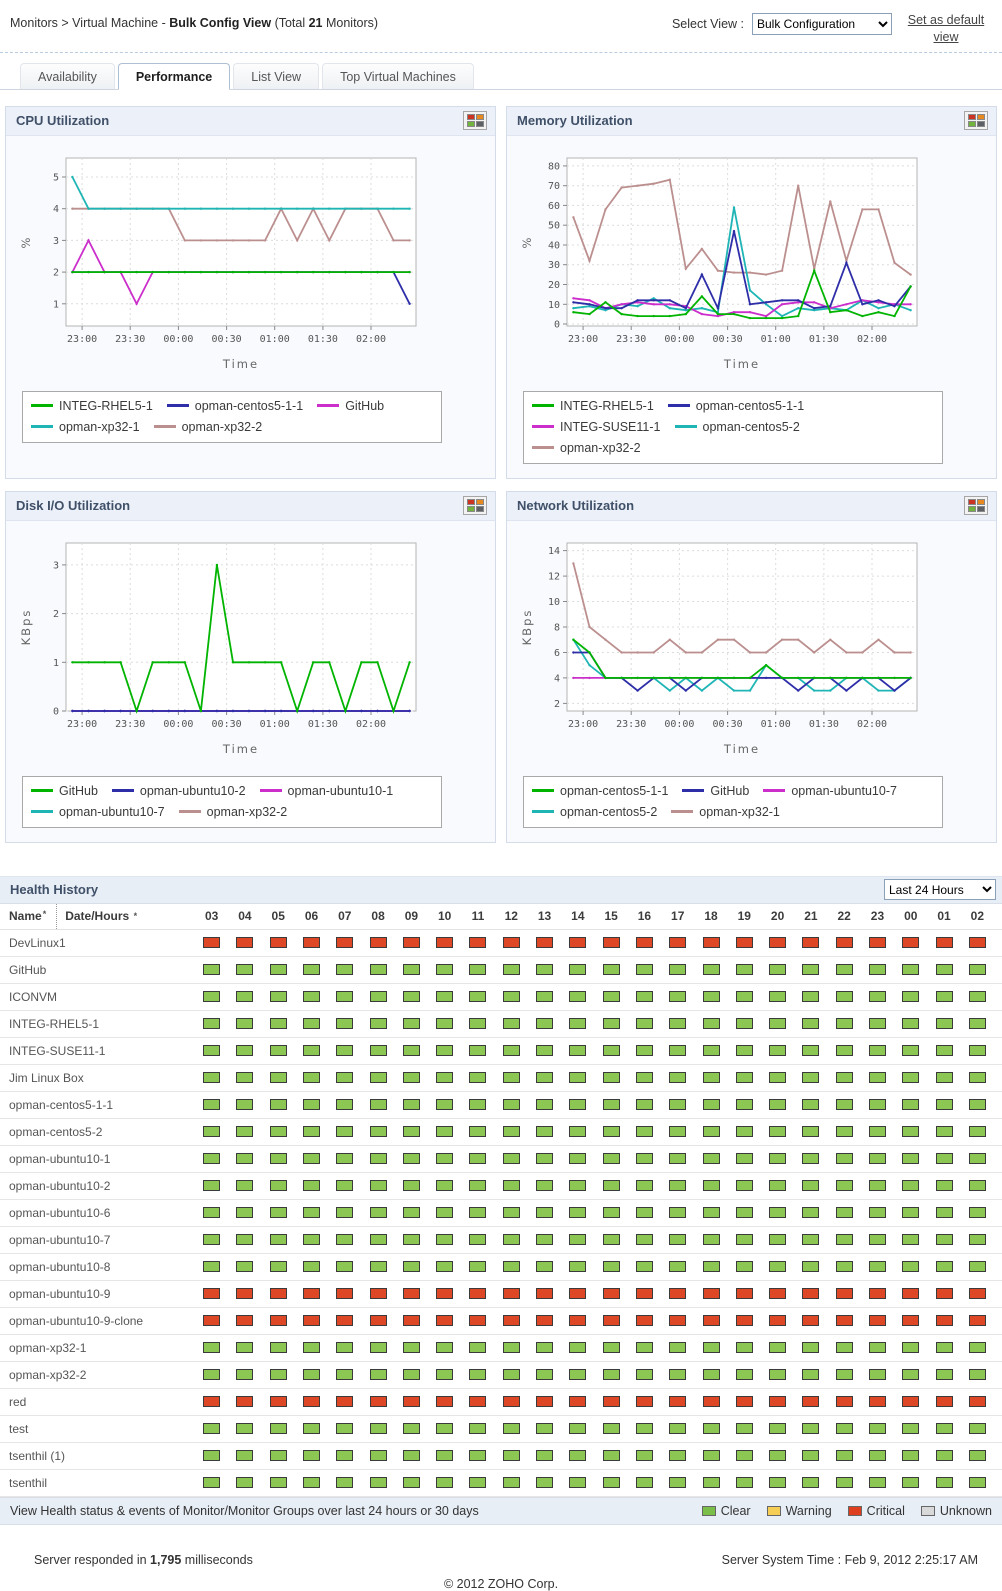  Describe the element at coordinates (311, 916) in the screenshot. I see `hour-column-header: 06` at that location.